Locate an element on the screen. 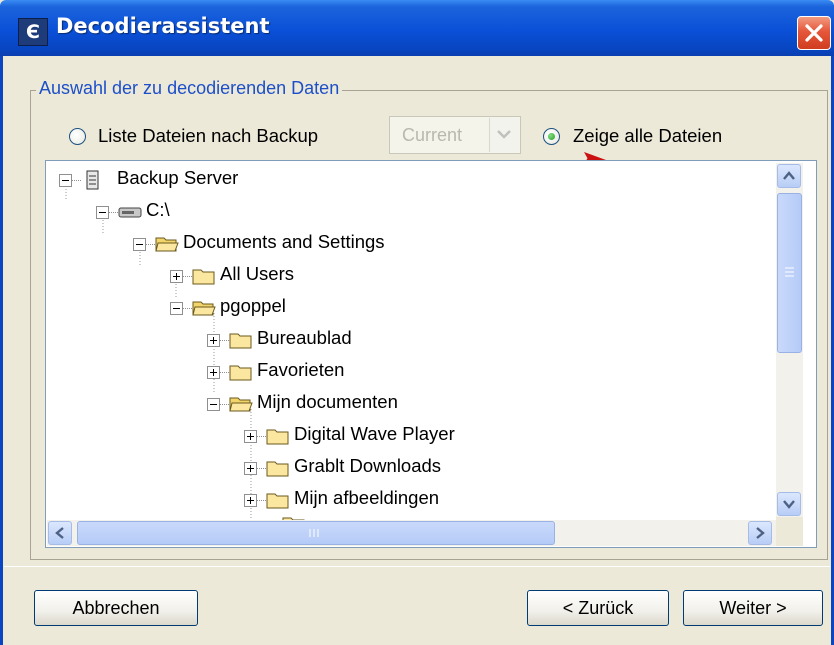 The height and width of the screenshot is (645, 834). radio-selected-dot is located at coordinates (551, 136).